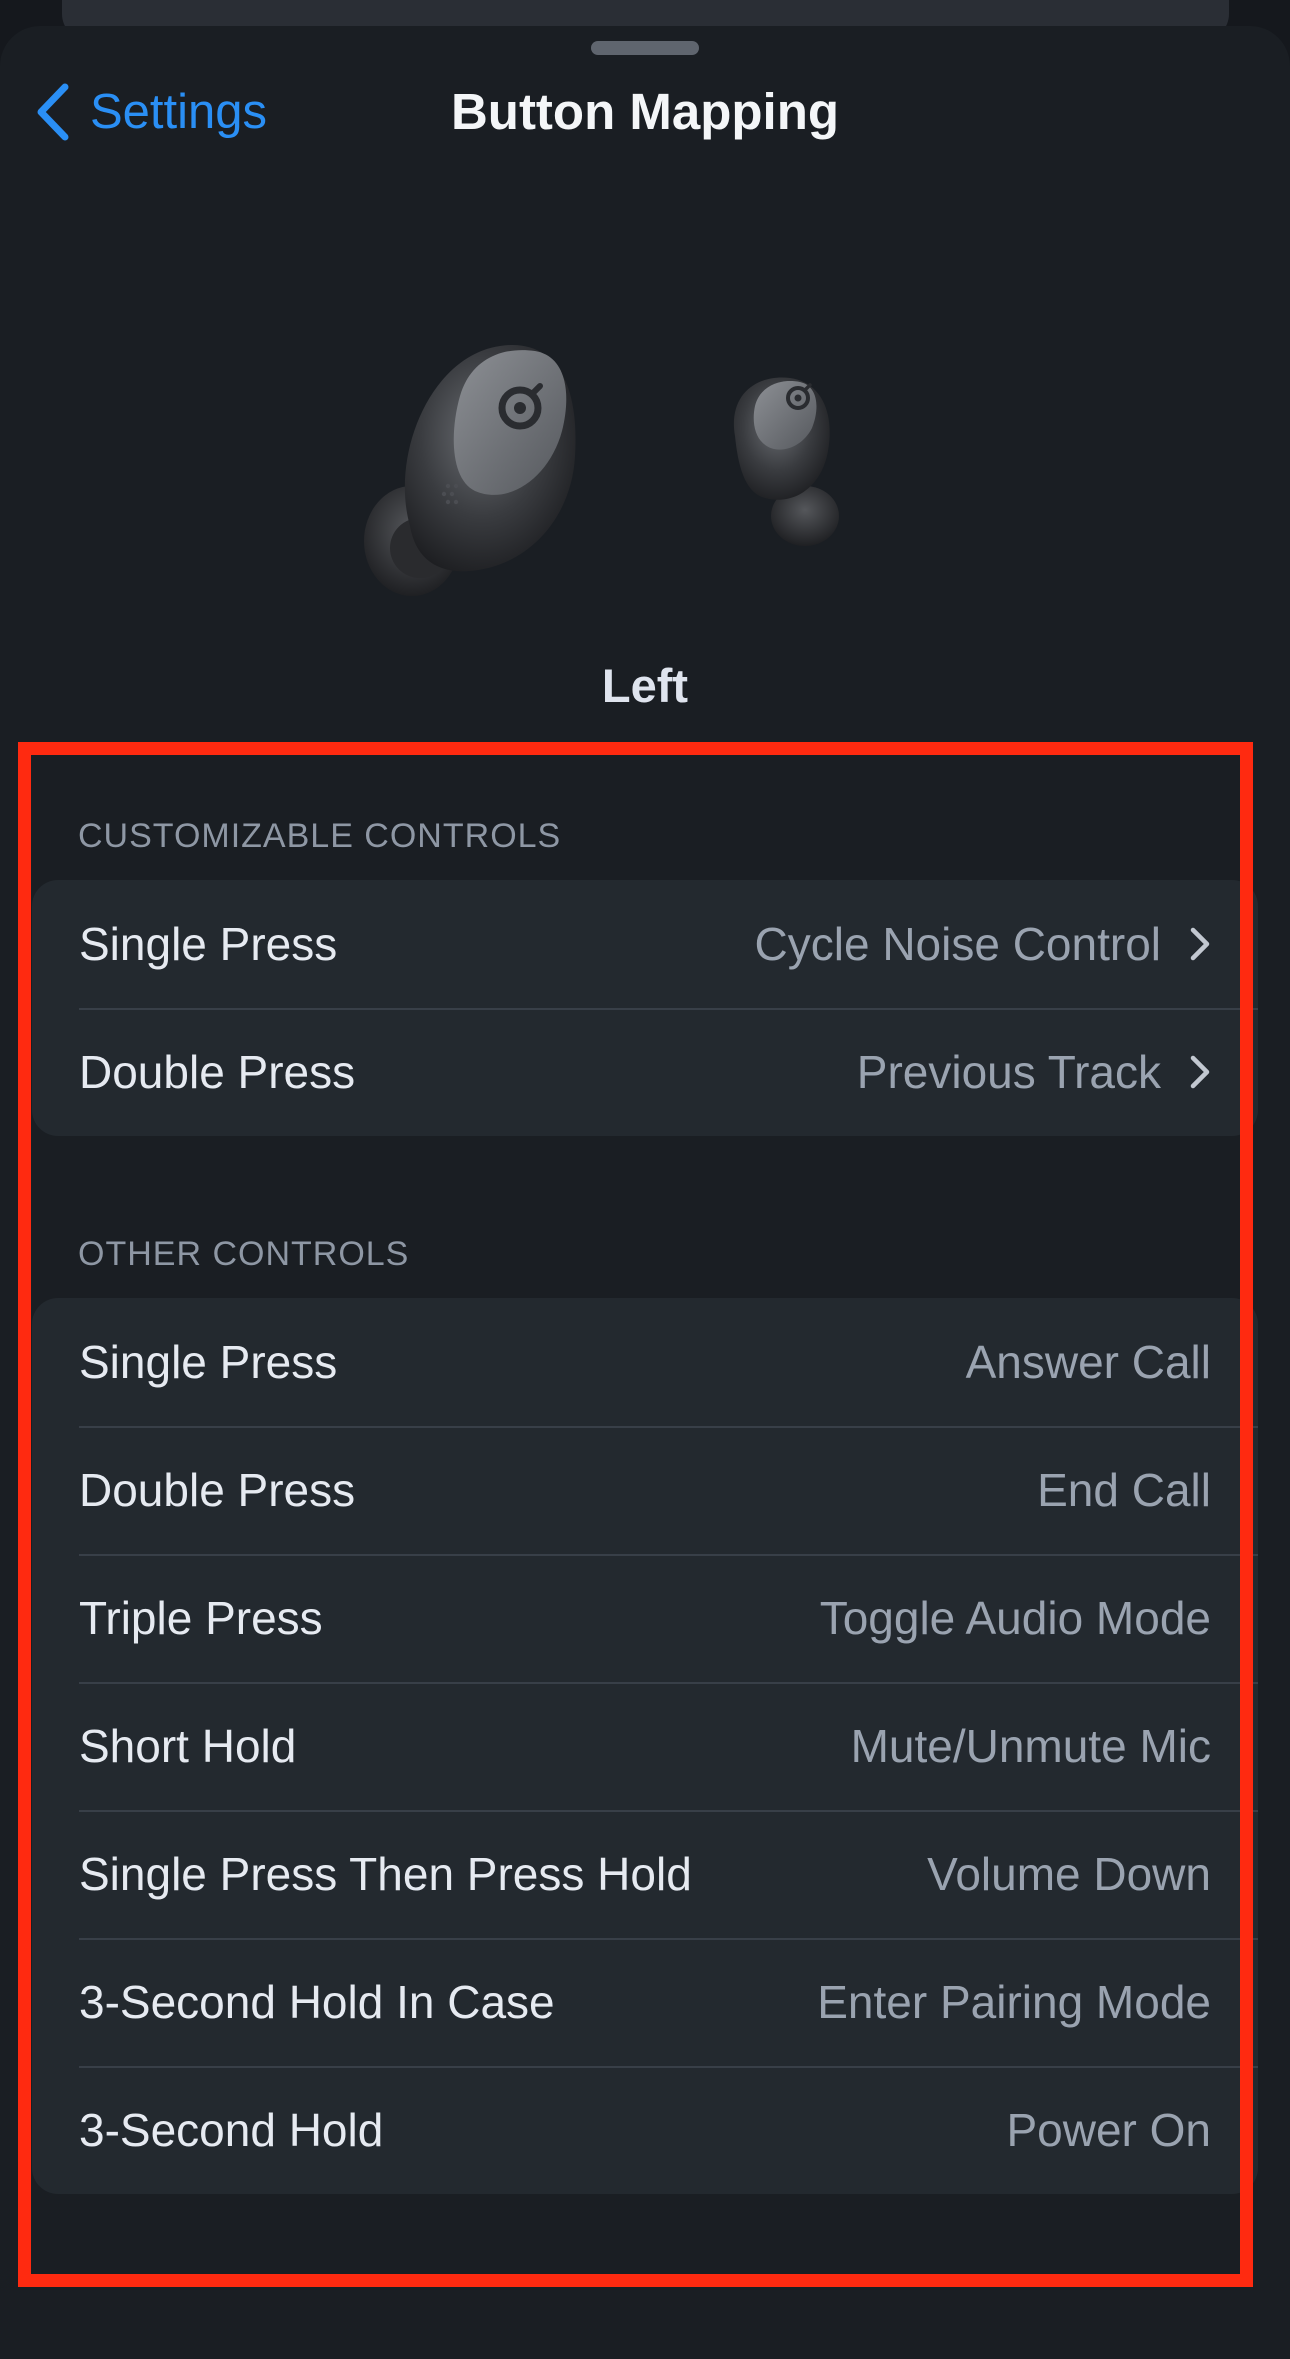 This screenshot has width=1290, height=2359. What do you see at coordinates (1069, 1874) in the screenshot?
I see `row-value: Volume Down` at bounding box center [1069, 1874].